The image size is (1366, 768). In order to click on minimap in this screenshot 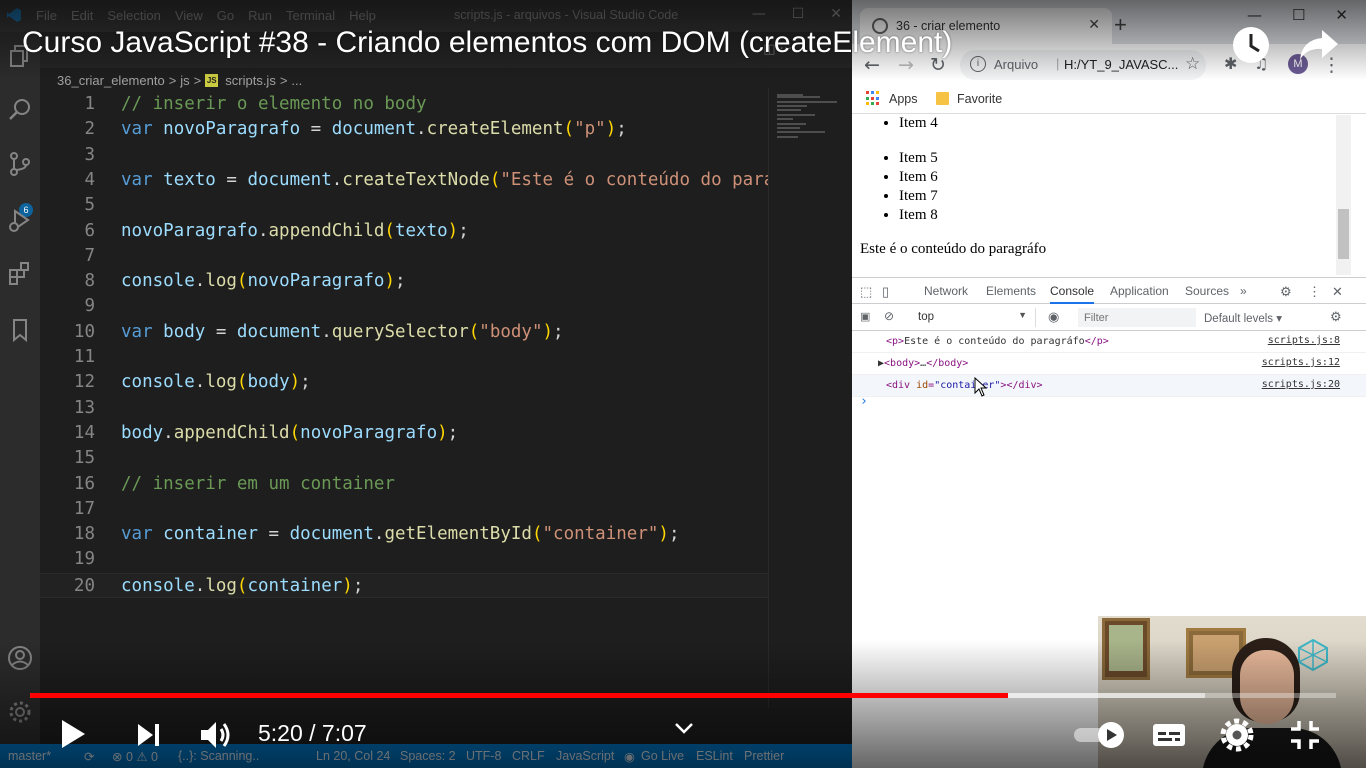, I will do `click(810, 398)`.